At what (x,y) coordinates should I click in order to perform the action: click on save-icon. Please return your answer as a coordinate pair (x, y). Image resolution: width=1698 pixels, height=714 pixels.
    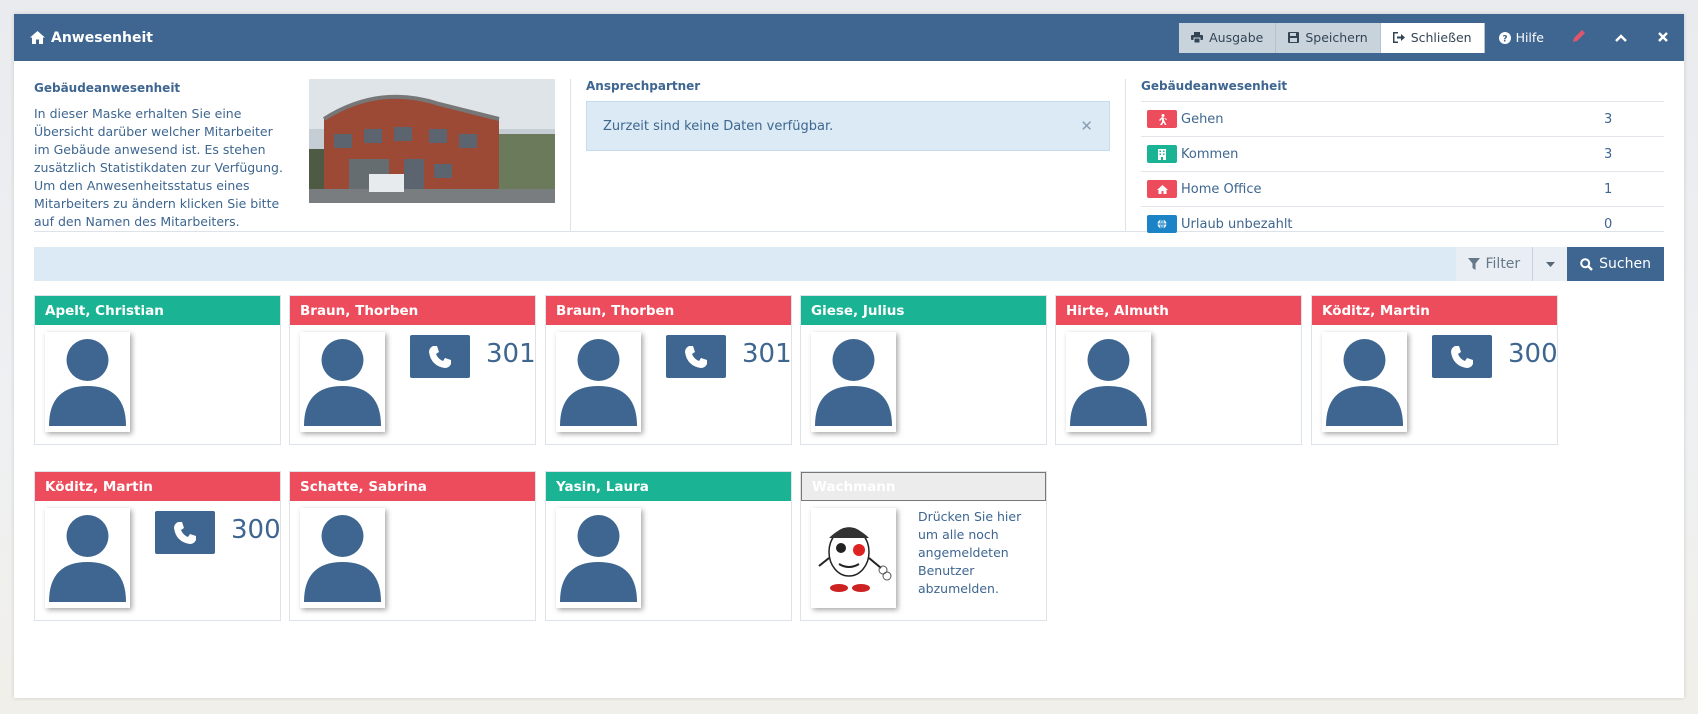
    Looking at the image, I should click on (1294, 37).